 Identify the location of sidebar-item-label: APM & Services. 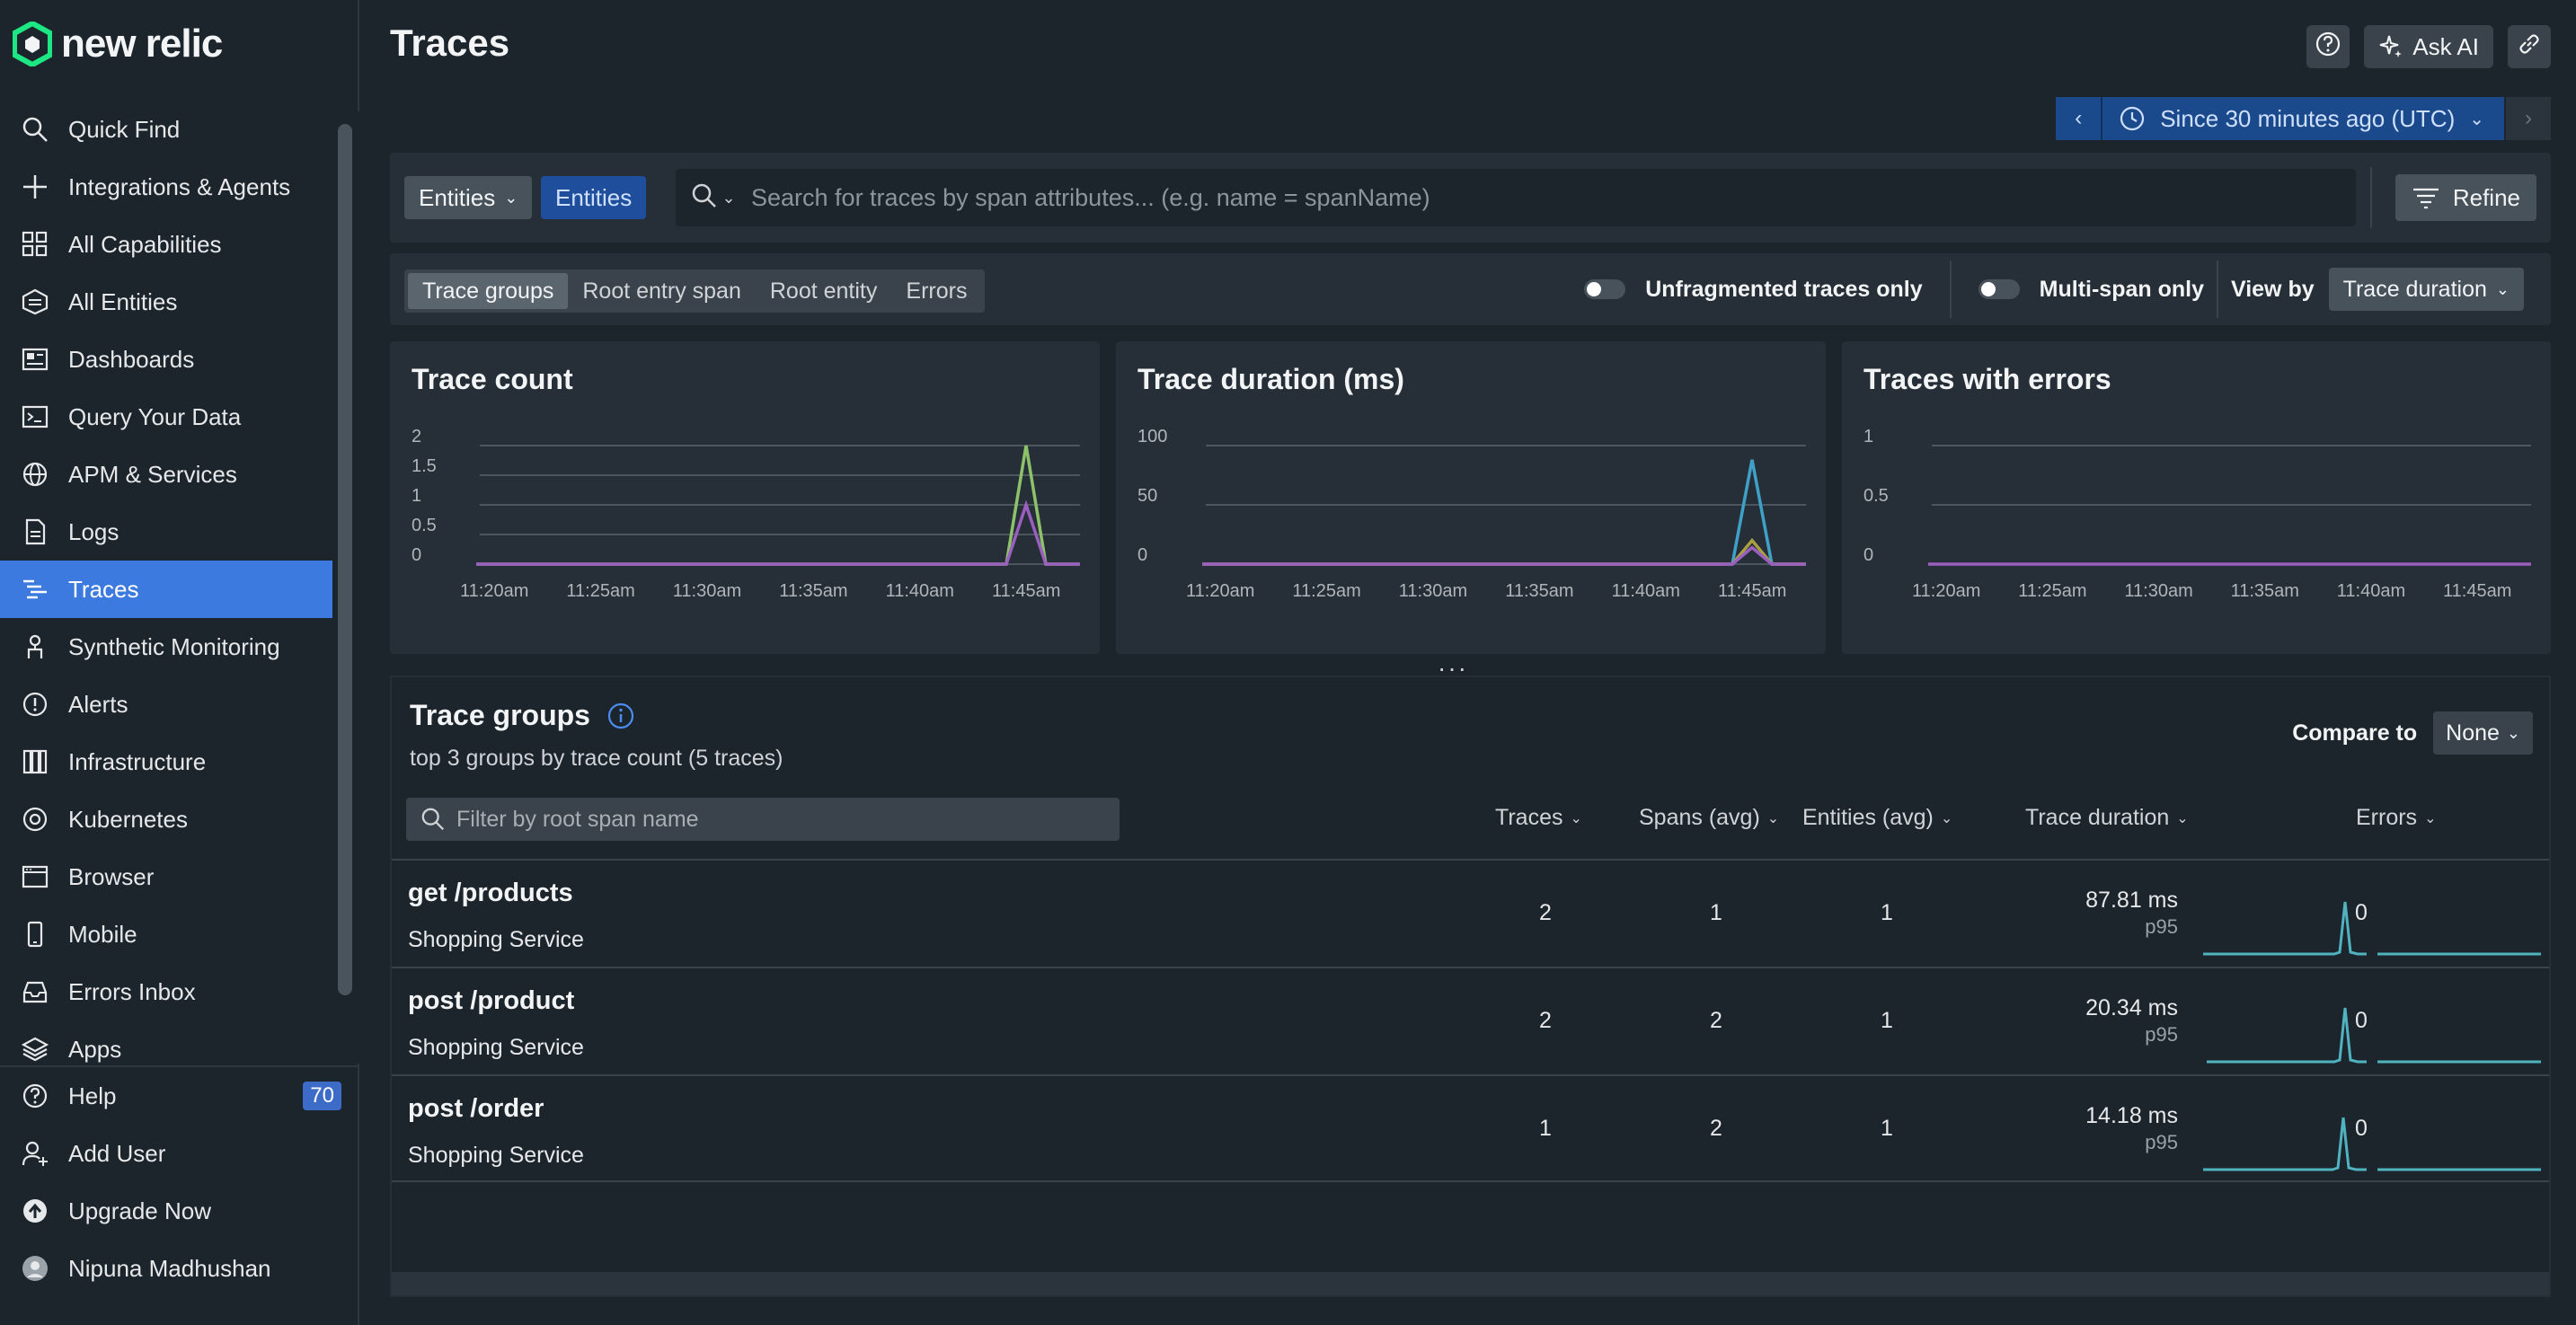
(152, 474).